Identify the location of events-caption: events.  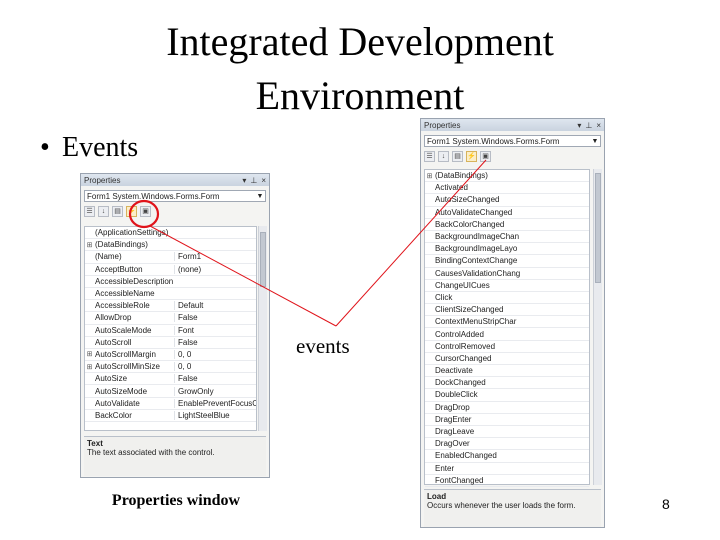
(323, 346).